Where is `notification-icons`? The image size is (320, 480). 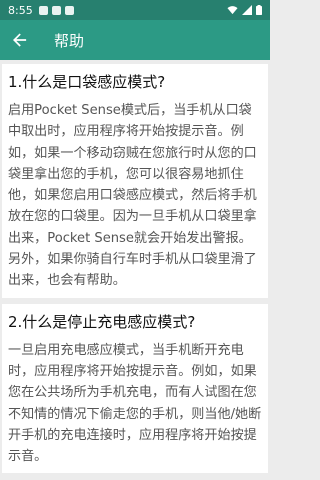 notification-icons is located at coordinates (56, 10).